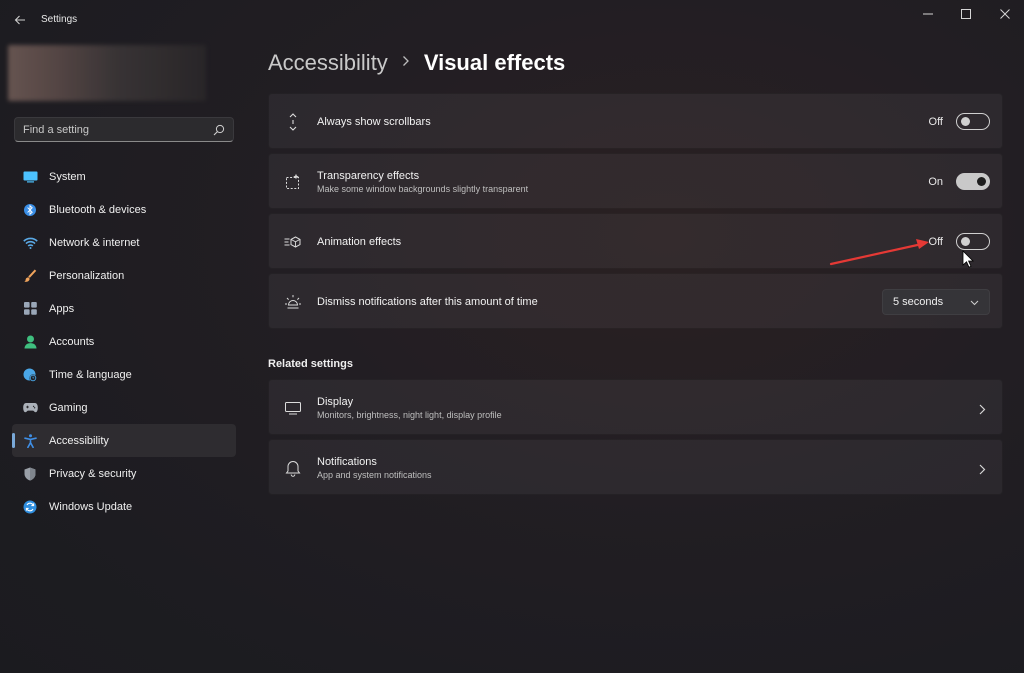 This screenshot has width=1024, height=673. Describe the element at coordinates (347, 462) in the screenshot. I see `setting-title: Notifications` at that location.